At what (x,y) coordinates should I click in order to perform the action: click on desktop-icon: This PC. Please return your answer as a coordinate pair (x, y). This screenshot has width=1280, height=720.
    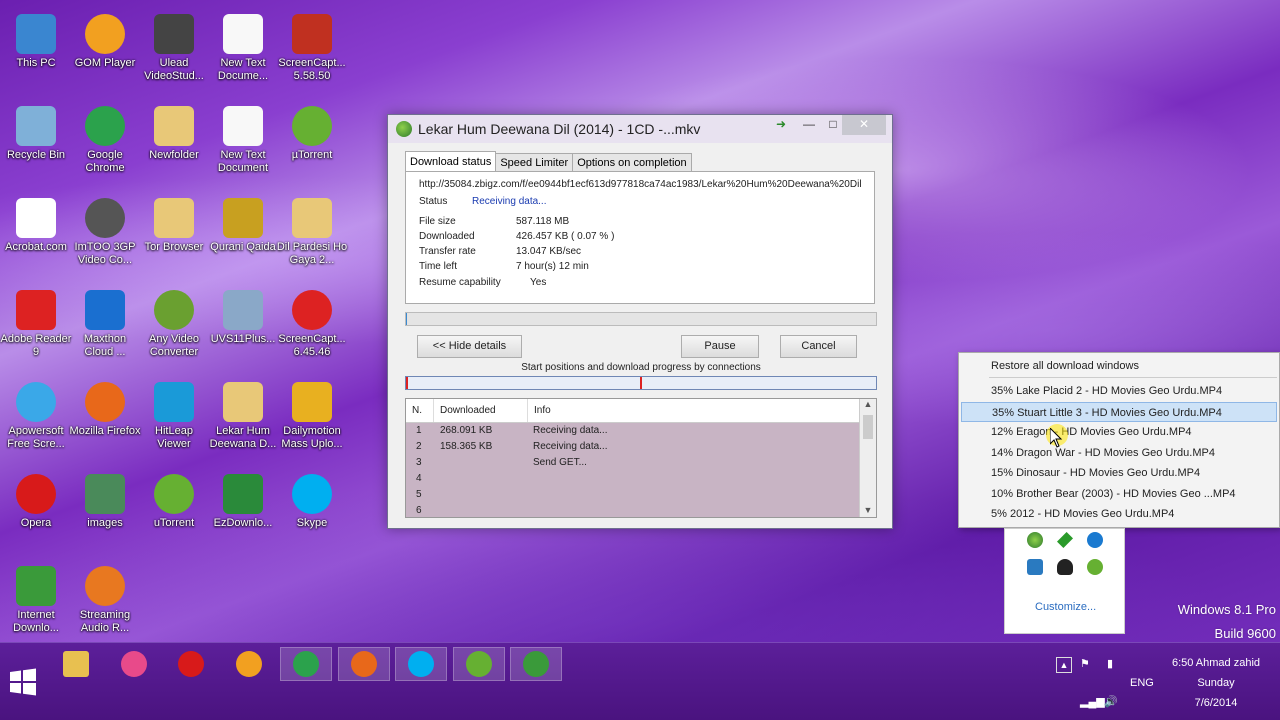
    Looking at the image, I should click on (36, 52).